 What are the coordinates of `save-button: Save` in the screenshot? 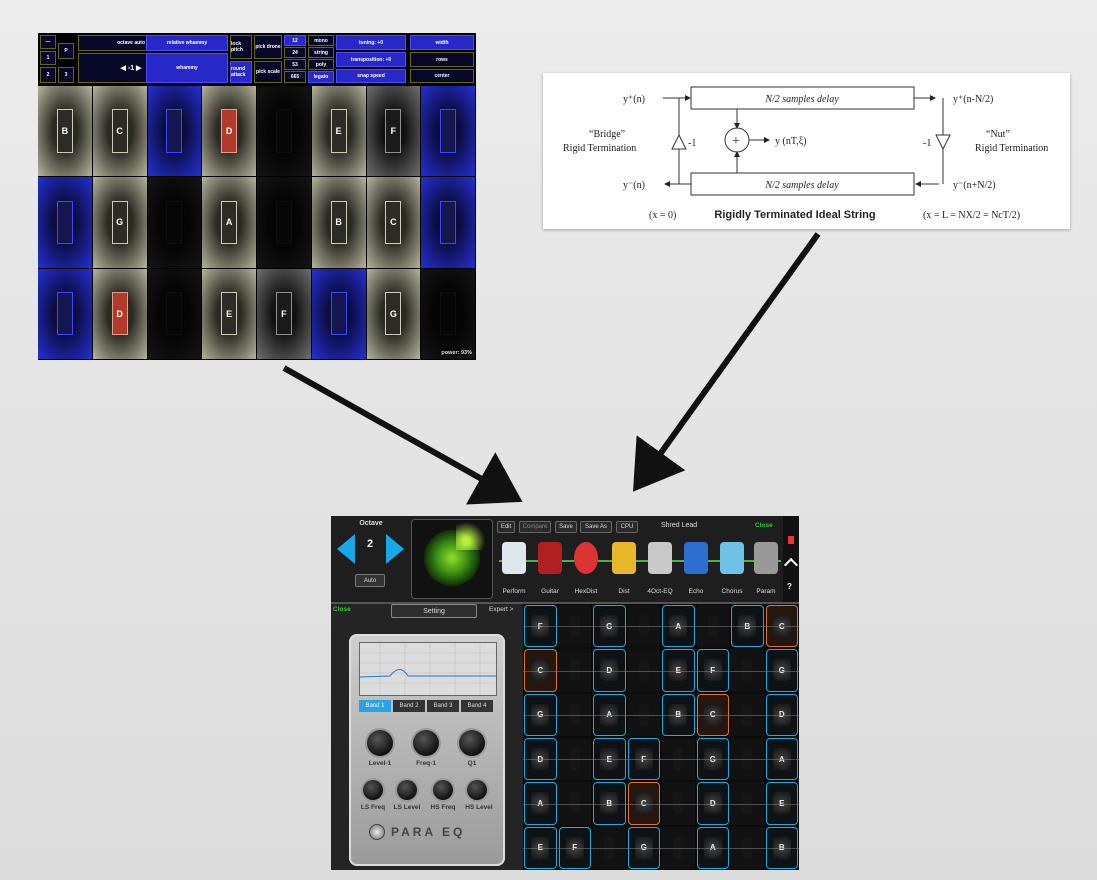 It's located at (566, 527).